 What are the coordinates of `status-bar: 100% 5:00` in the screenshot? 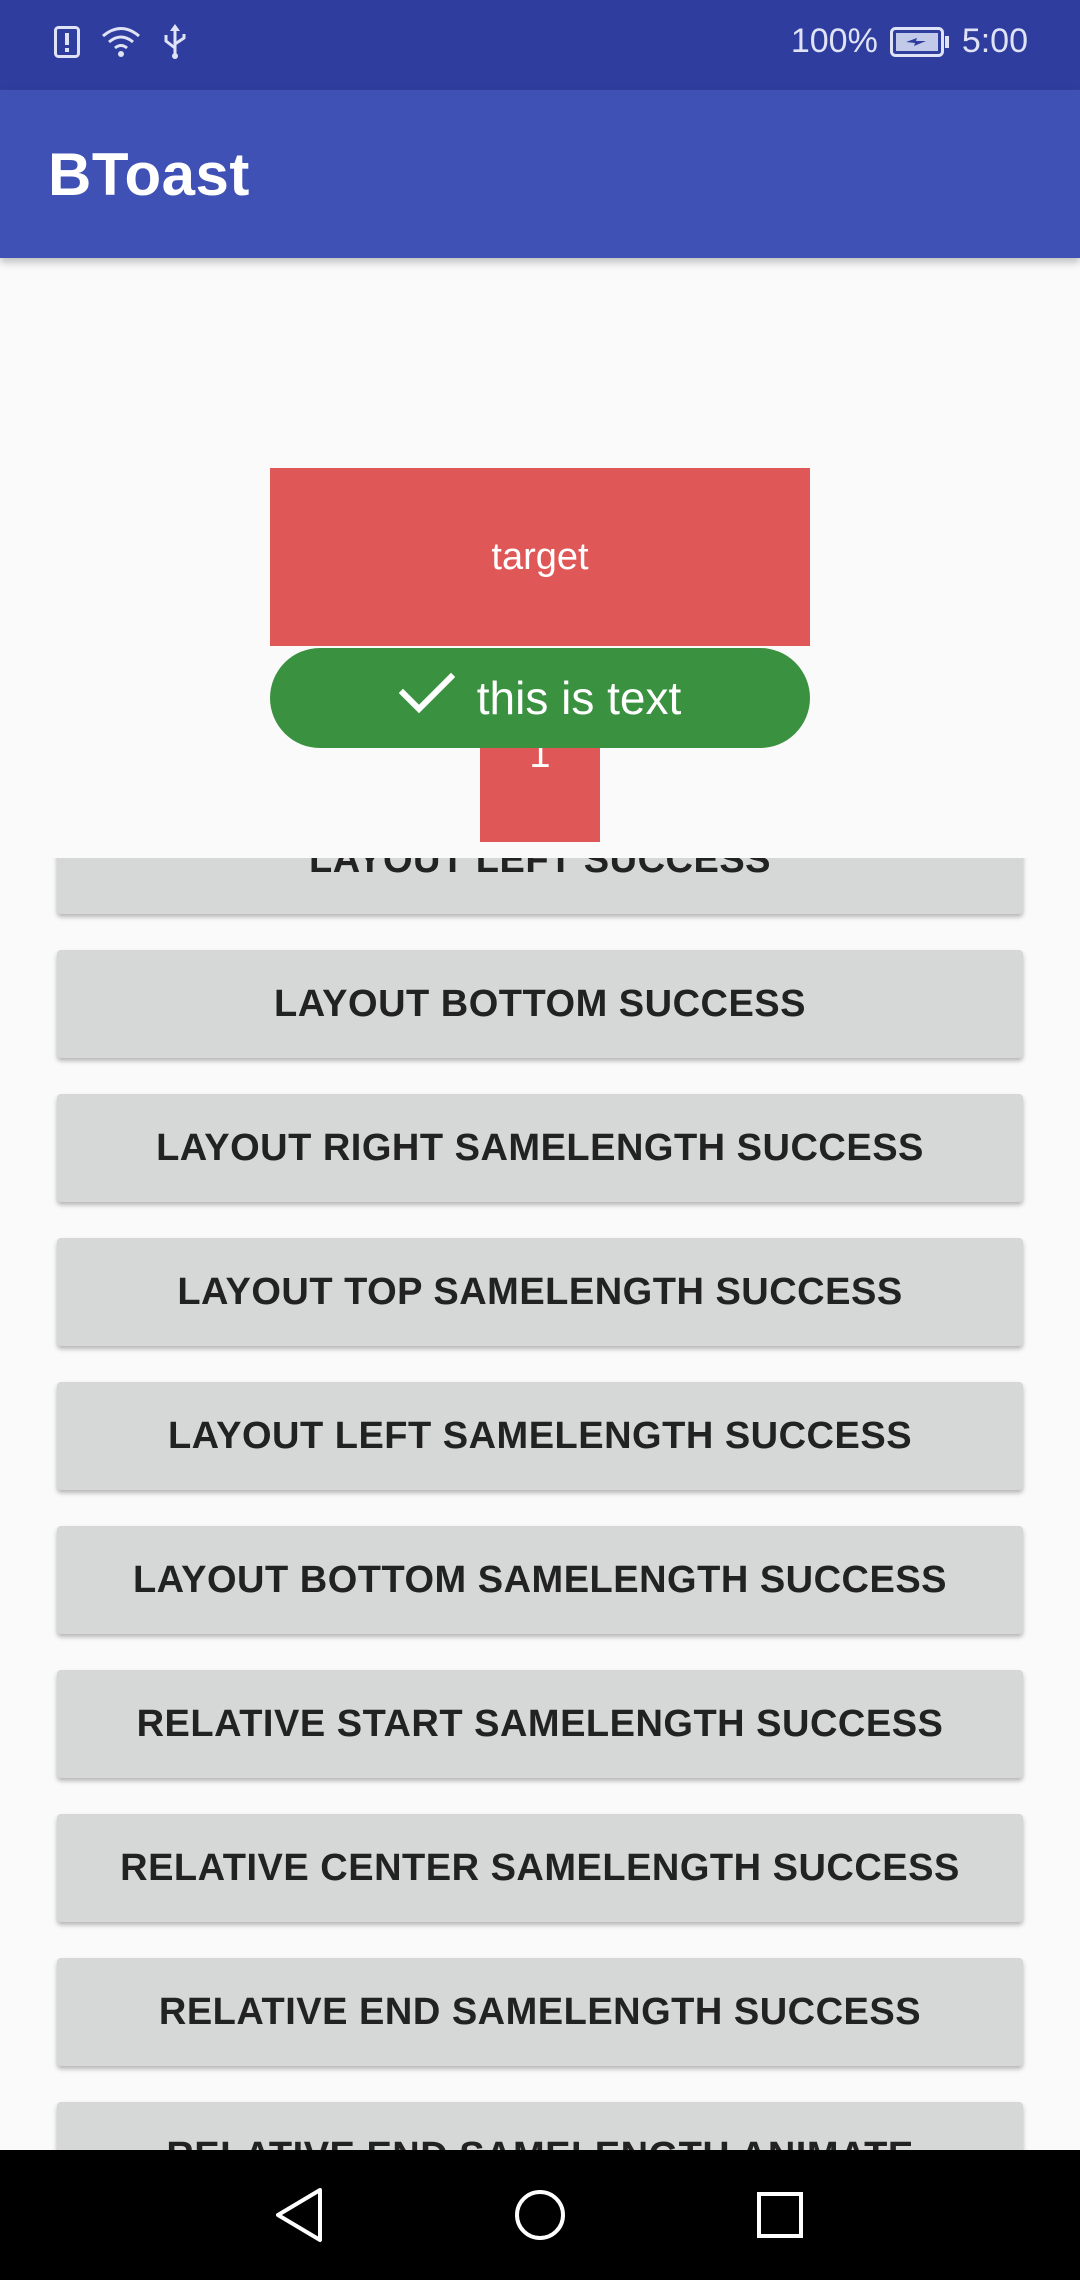 It's located at (540, 45).